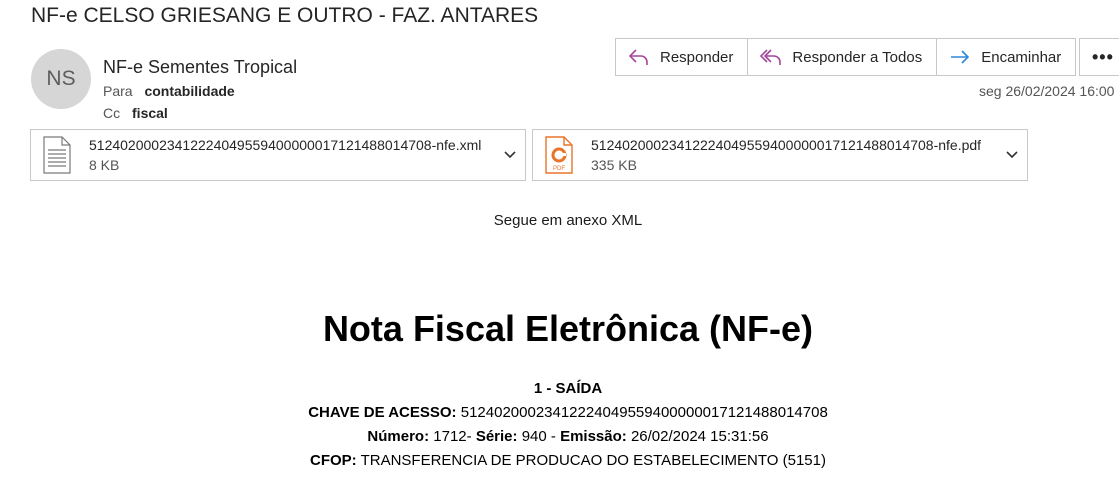 The width and height of the screenshot is (1119, 494). I want to click on reply-all-label: Responder a Todos, so click(857, 57).